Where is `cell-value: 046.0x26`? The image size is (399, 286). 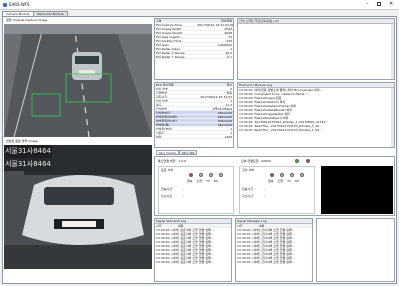 cell-value: 046.0x26 is located at coordinates (224, 120).